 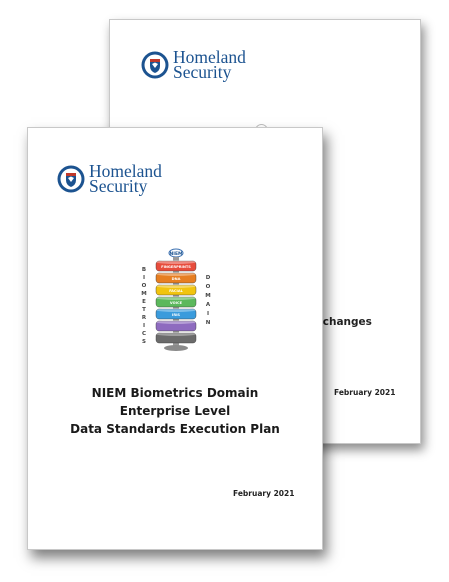 I want to click on stack-band-label: FACIAL, so click(x=176, y=291).